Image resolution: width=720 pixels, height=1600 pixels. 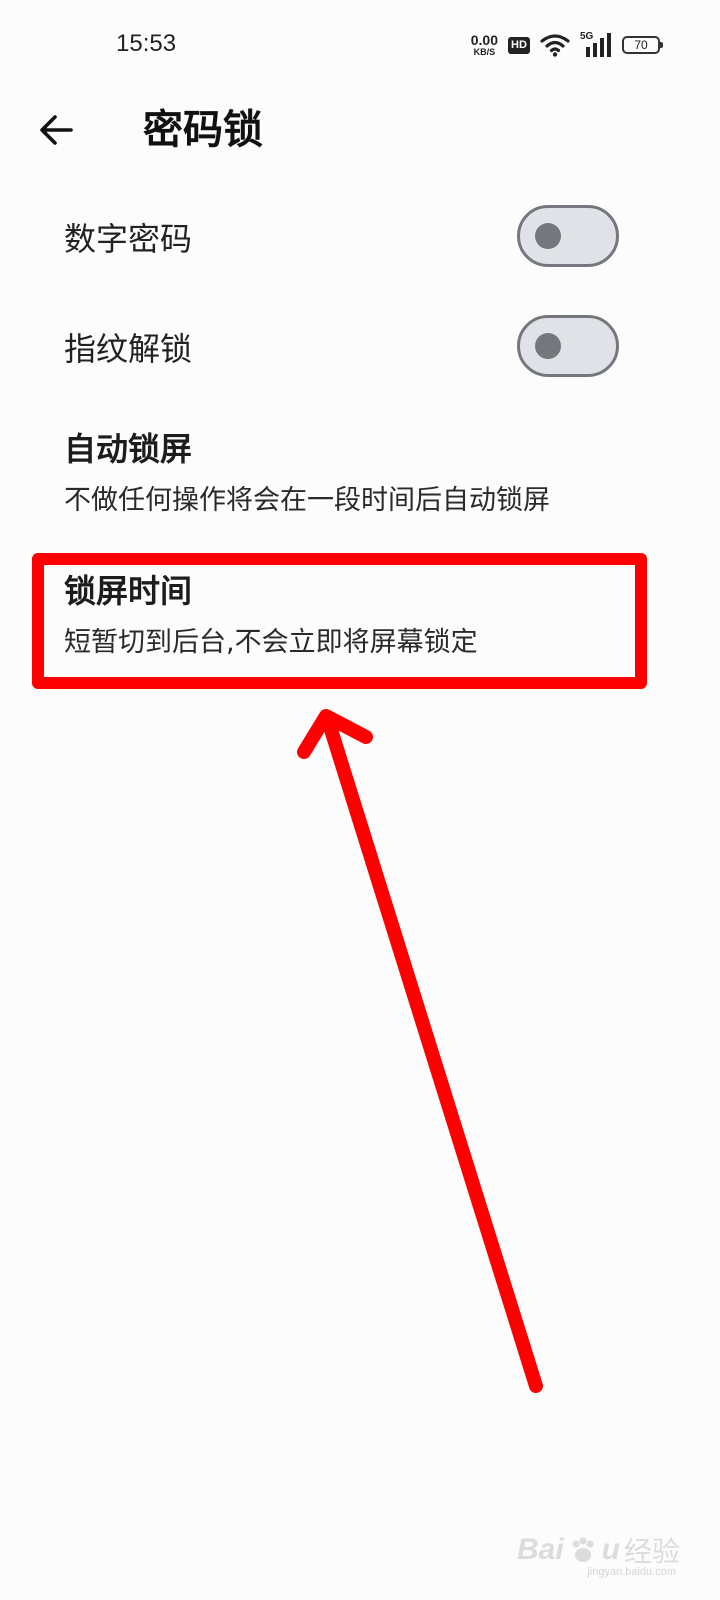 I want to click on cellular-signal-icon: 5G, so click(x=596, y=45).